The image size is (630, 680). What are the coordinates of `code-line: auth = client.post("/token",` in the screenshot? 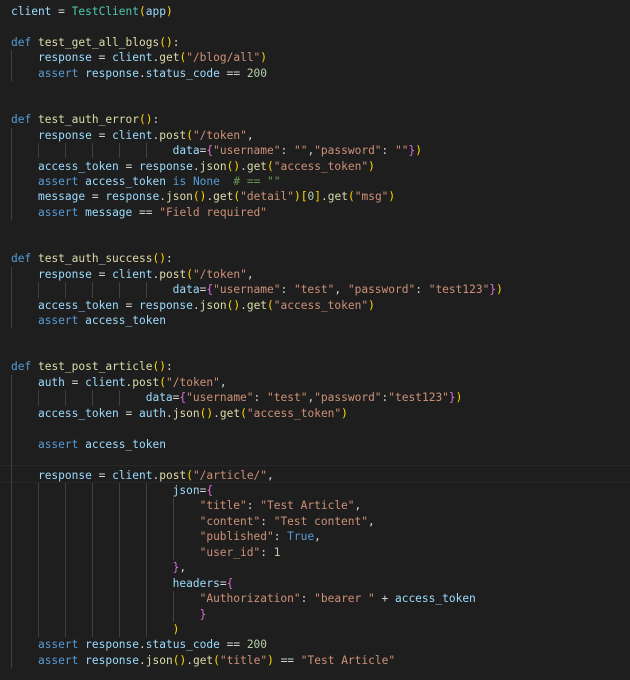 It's located at (119, 382).